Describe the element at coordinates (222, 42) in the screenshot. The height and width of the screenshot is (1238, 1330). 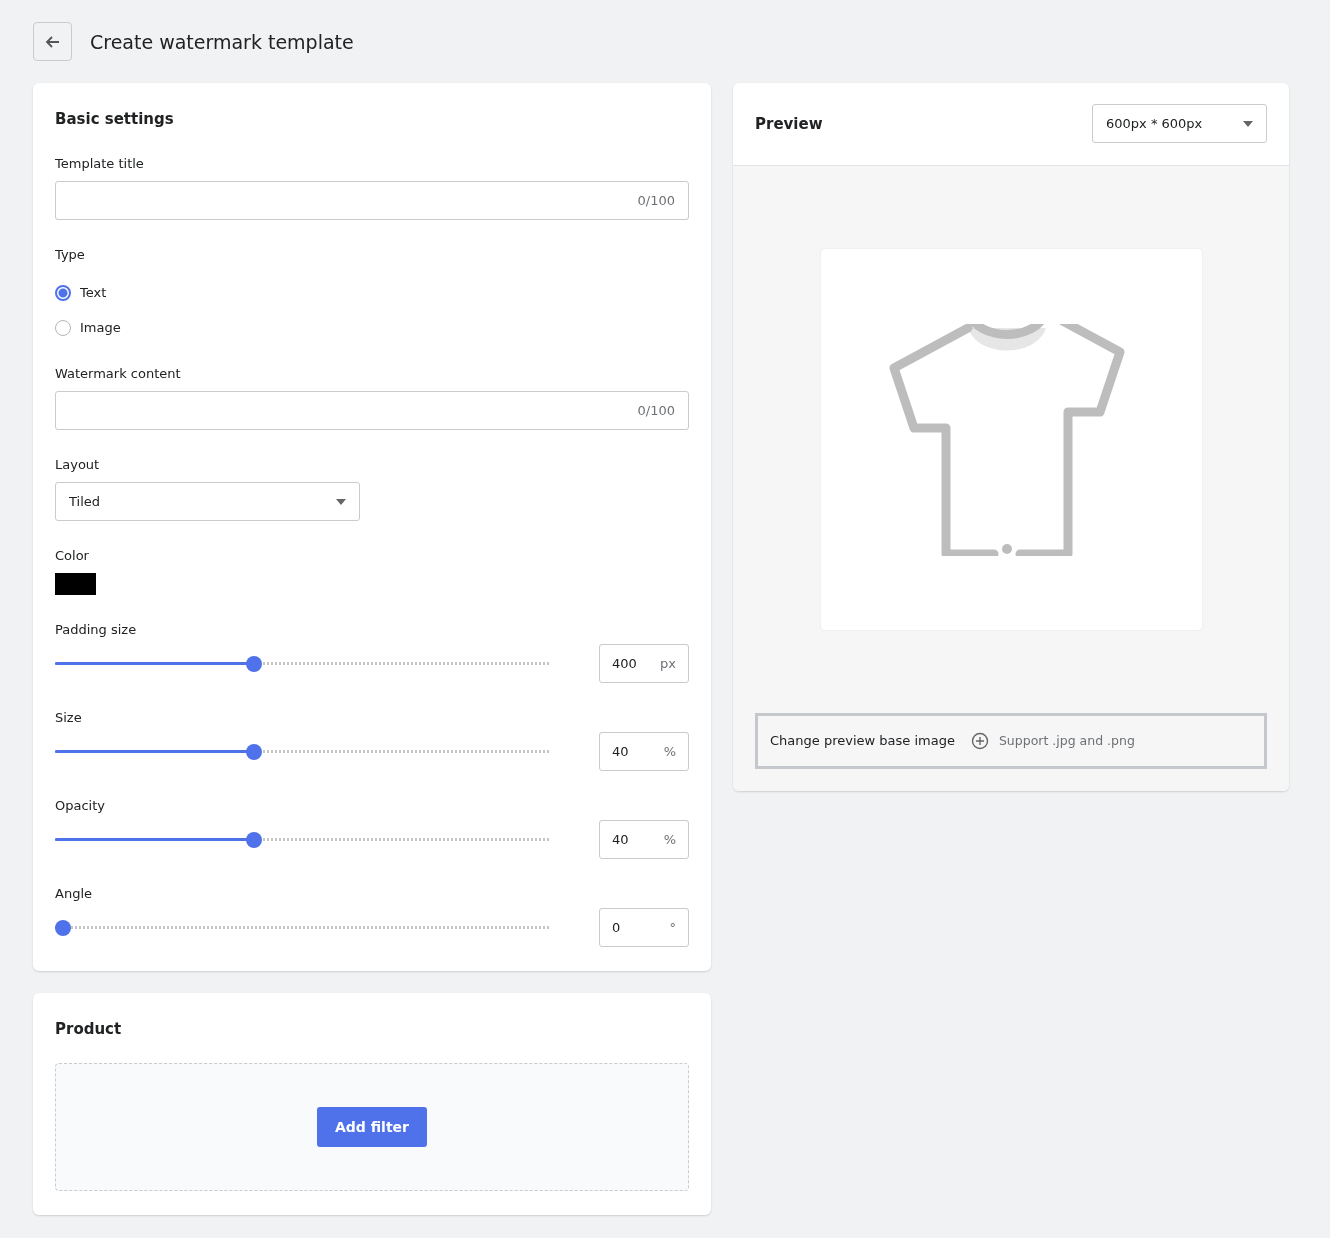
I see `page-title: Create watermark template` at that location.